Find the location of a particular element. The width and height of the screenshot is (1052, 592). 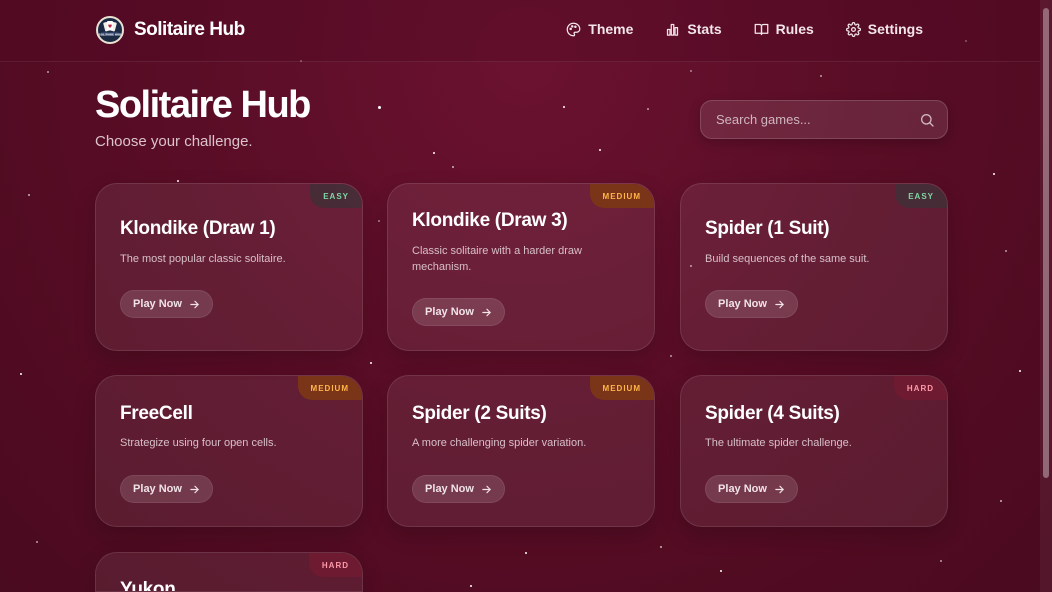

nav-theme: Theme is located at coordinates (599, 29).